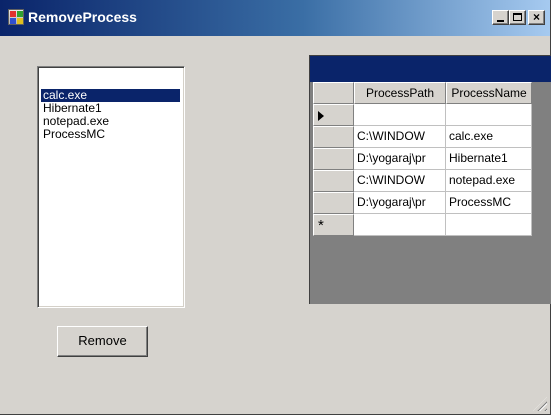 The height and width of the screenshot is (415, 551). What do you see at coordinates (489, 159) in the screenshot?
I see `grid-cell-name: Hibernate1` at bounding box center [489, 159].